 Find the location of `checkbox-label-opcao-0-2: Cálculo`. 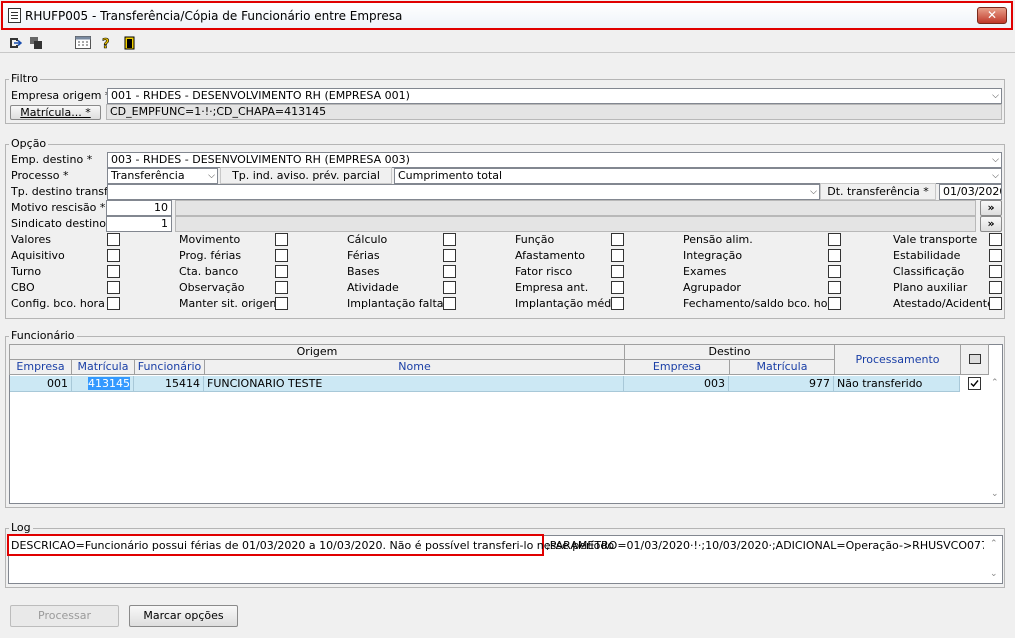

checkbox-label-opcao-0-2: Cálculo is located at coordinates (367, 239).